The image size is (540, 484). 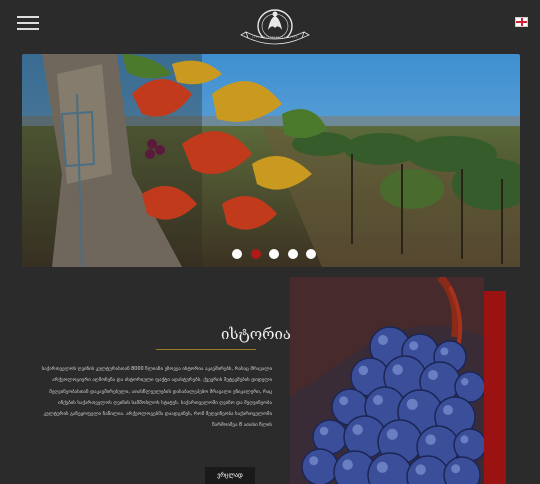 I want to click on slider-dots, so click(x=270, y=255).